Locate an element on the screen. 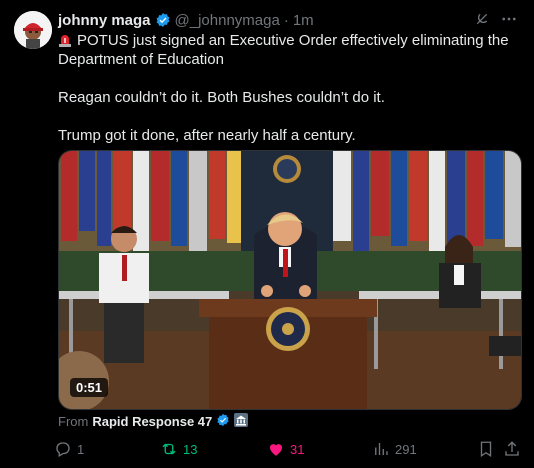  source-prefix: From is located at coordinates (73, 421).